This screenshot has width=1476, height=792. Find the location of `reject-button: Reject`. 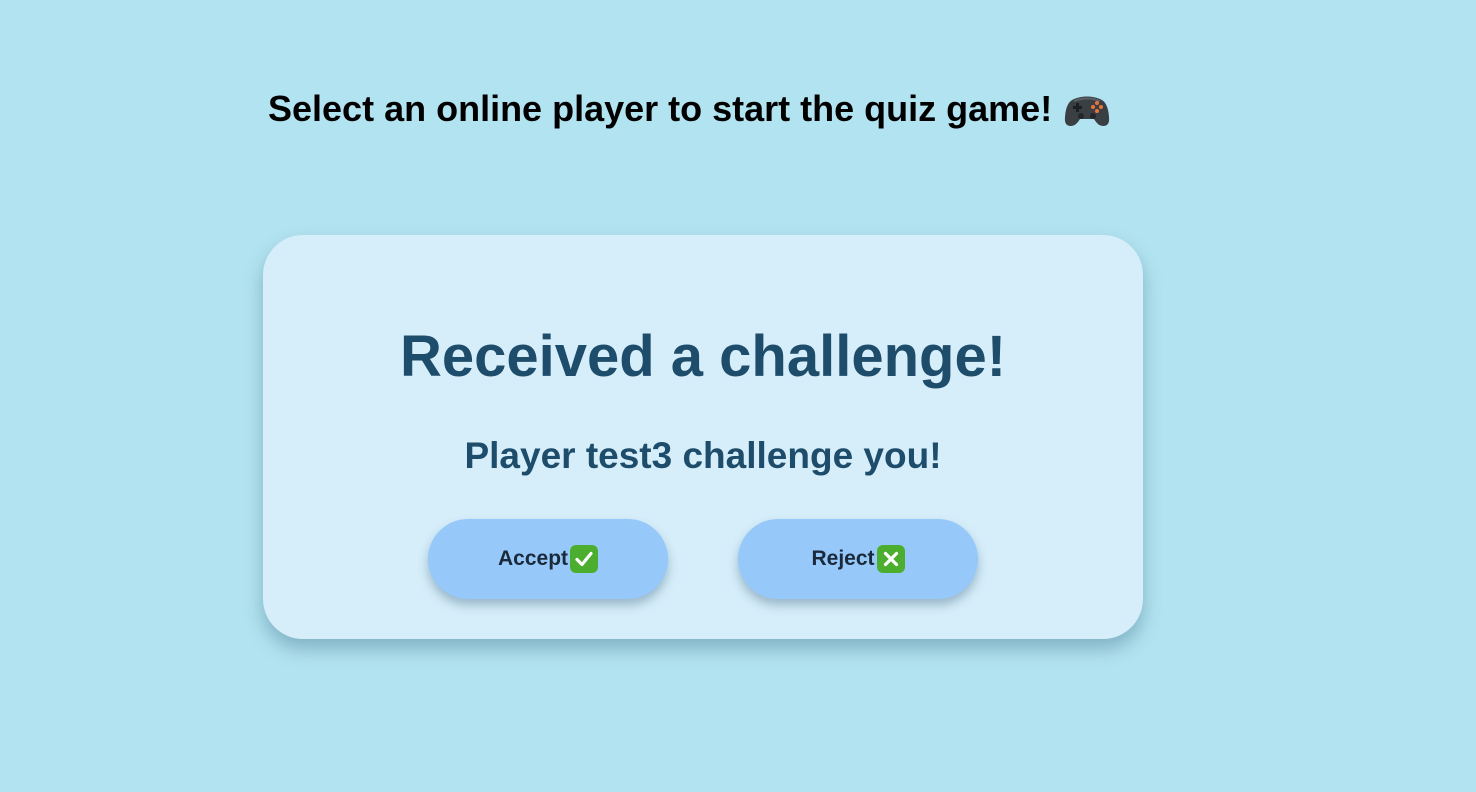

reject-button: Reject is located at coordinates (858, 559).